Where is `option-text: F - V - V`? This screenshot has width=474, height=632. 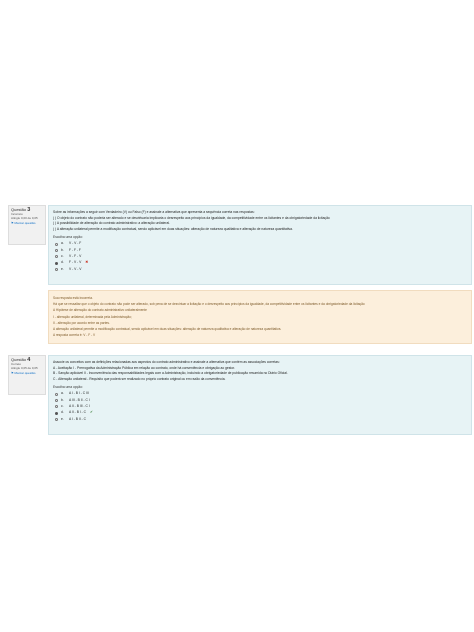 option-text: F - V - V is located at coordinates (75, 262).